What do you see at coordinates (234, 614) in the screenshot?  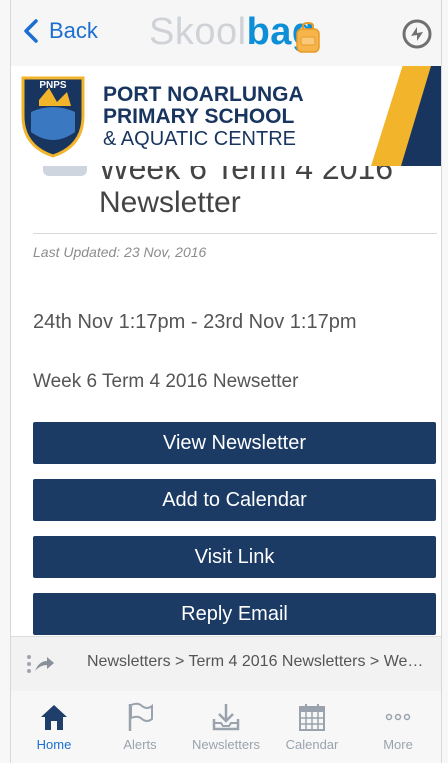 I see `reply-email-button: Reply Email` at bounding box center [234, 614].